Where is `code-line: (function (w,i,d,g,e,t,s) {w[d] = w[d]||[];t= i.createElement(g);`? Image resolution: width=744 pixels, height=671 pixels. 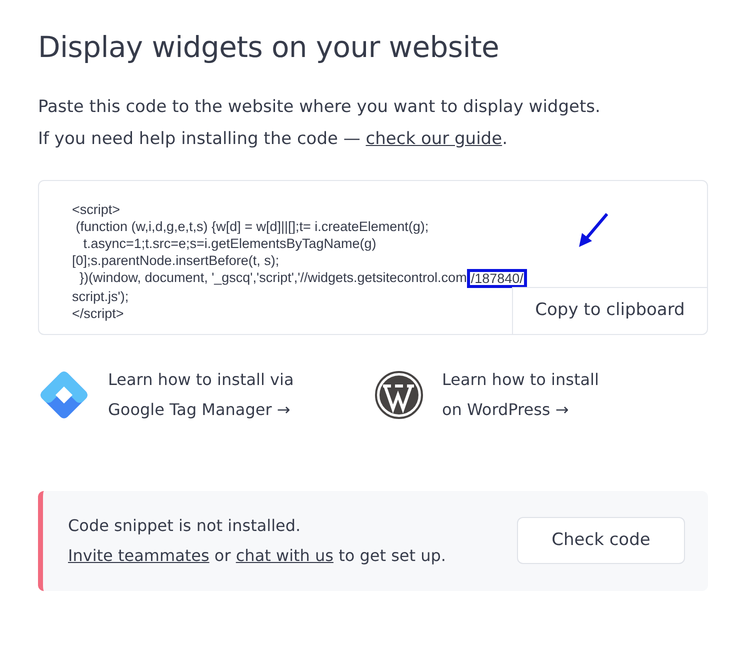 code-line: (function (w,i,d,g,e,t,s) {w[d] = w[d]||[];t= i.createElement(g); is located at coordinates (251, 226).